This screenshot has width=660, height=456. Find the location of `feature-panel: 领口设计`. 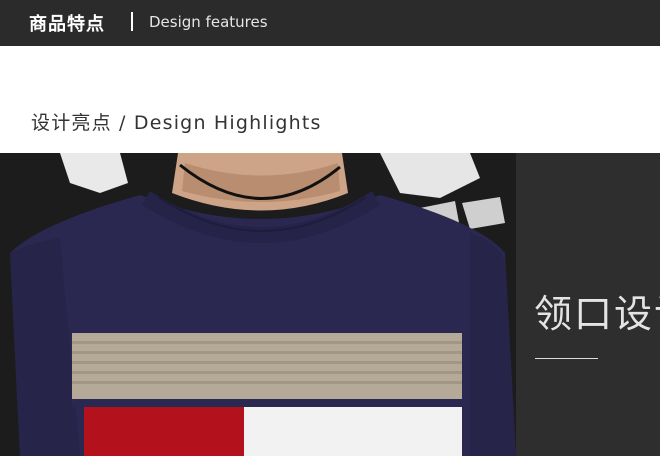

feature-panel: 领口设计 is located at coordinates (588, 304).